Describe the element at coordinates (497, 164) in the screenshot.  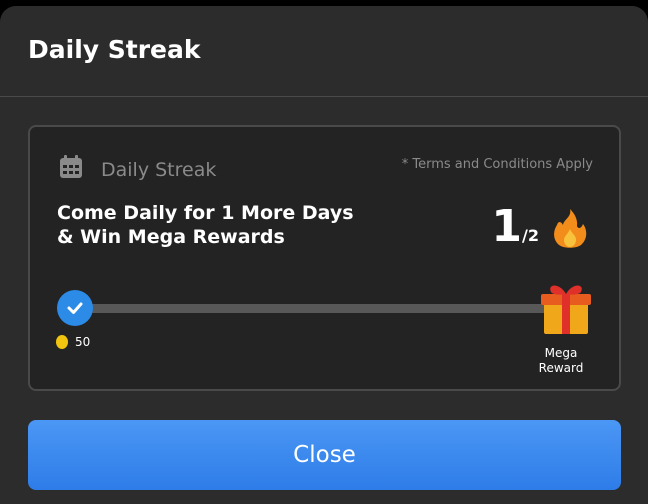
I see `terms-link: * Terms and Conditions Apply` at that location.